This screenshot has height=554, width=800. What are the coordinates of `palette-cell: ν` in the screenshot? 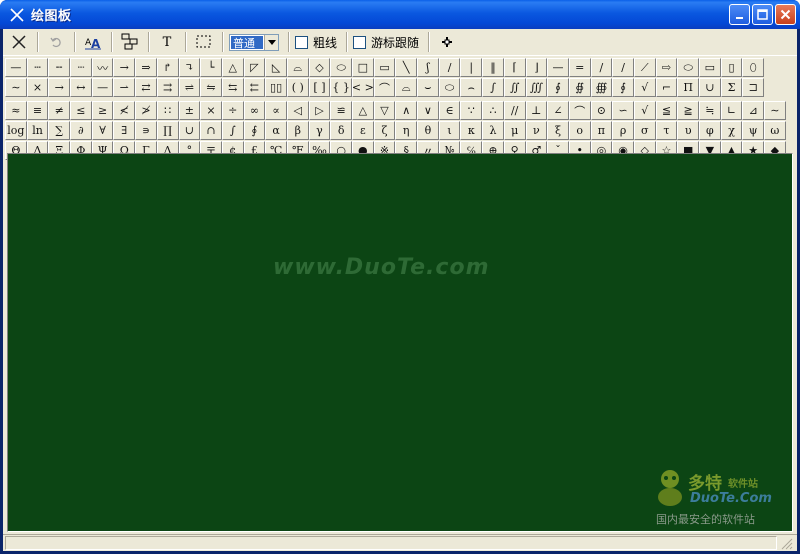 It's located at (536, 130).